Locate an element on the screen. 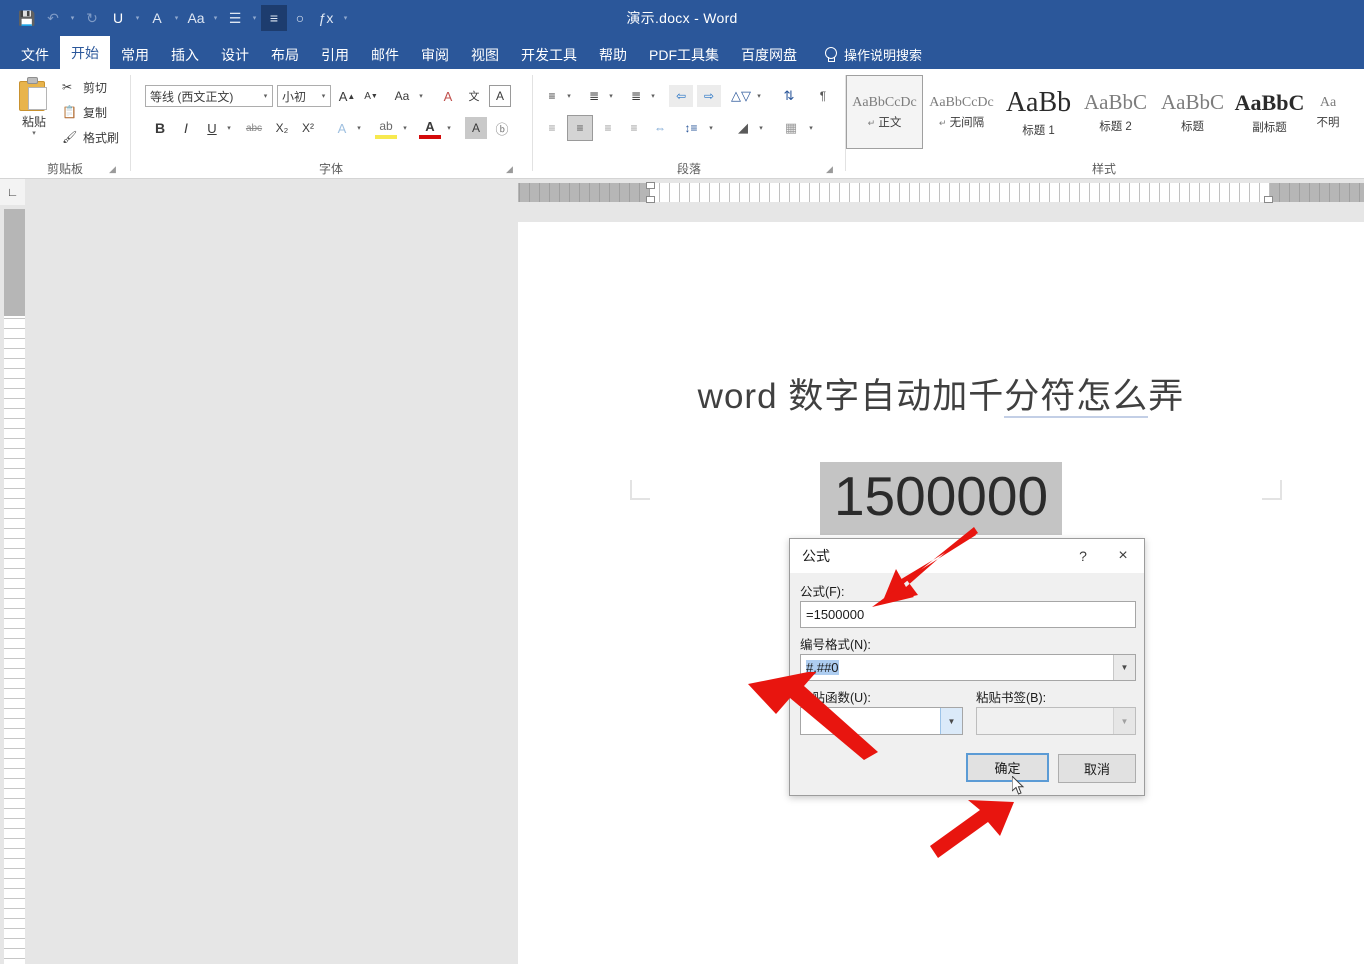  decrease-indent-button: ⇦ is located at coordinates (681, 96).